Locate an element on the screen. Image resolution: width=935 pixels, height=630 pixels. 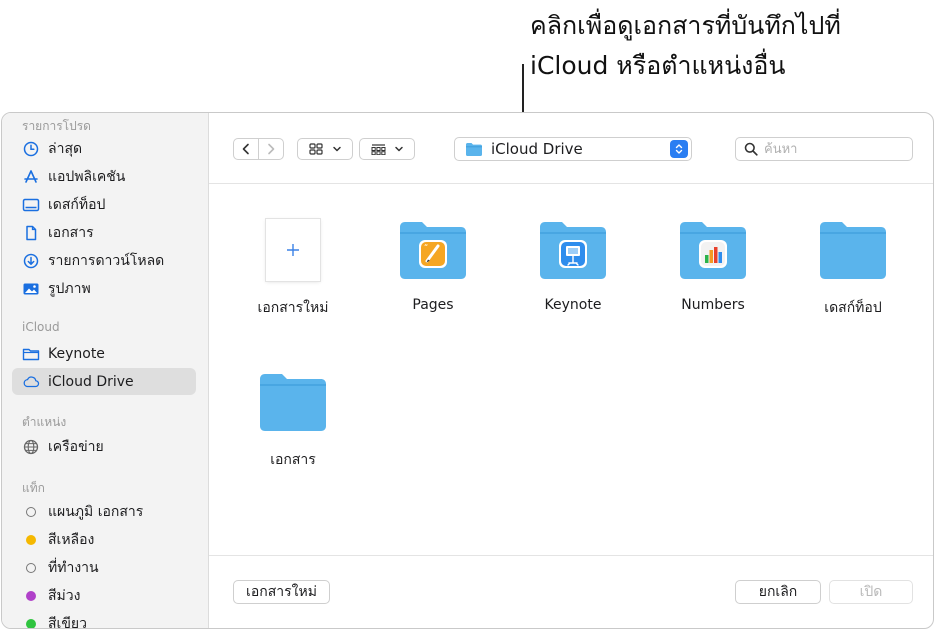
up-down-chevron-icon is located at coordinates (679, 149).